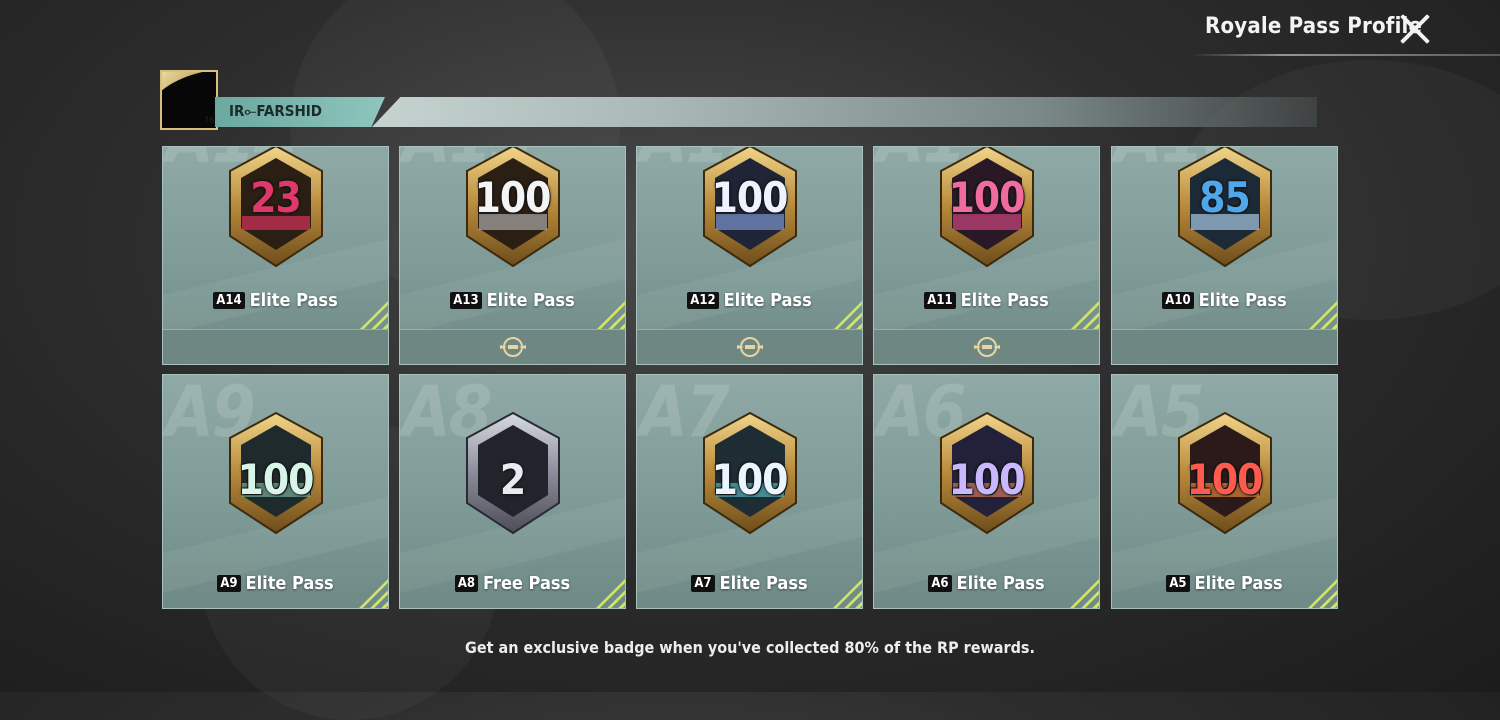 The height and width of the screenshot is (720, 1500). Describe the element at coordinates (275, 255) in the screenshot. I see `season-card-a14: A14 23 A14Elite Pass` at that location.